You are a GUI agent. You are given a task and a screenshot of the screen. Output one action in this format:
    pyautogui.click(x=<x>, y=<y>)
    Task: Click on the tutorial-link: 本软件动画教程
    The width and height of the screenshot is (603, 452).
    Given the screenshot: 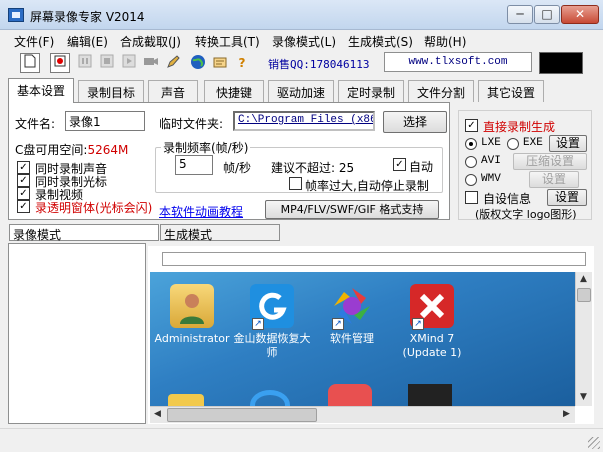 What is the action you would take?
    pyautogui.click(x=201, y=211)
    